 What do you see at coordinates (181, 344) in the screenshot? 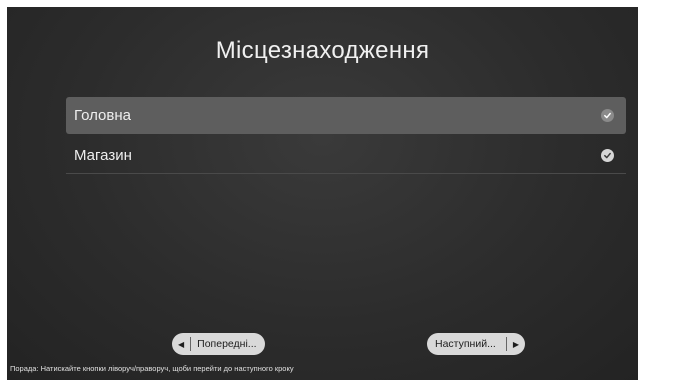
I see `arrow-left-icon: ◀` at bounding box center [181, 344].